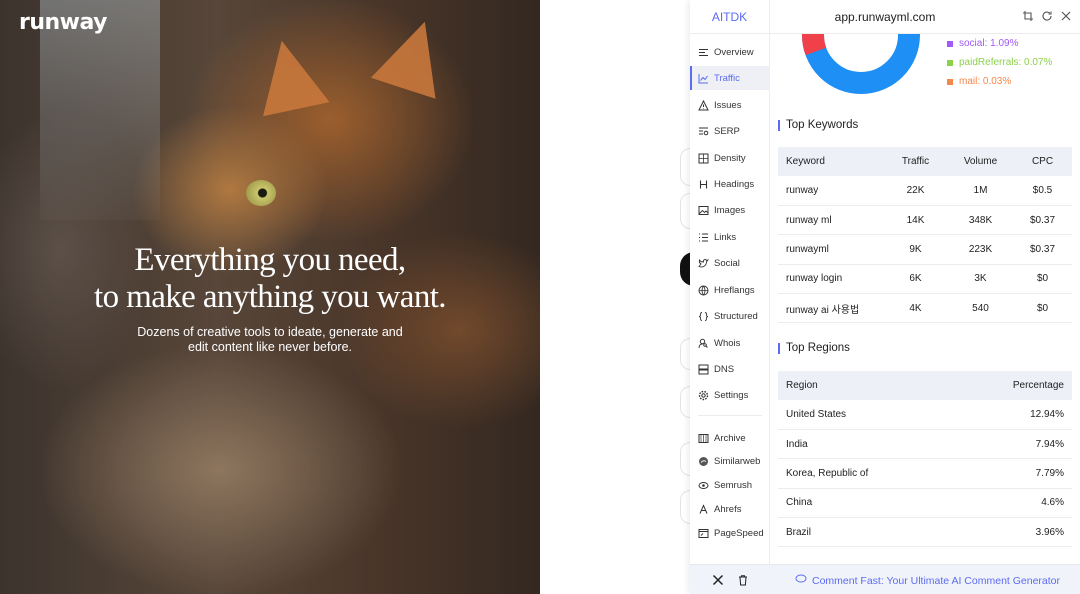  I want to click on nav-label: Archive, so click(730, 438).